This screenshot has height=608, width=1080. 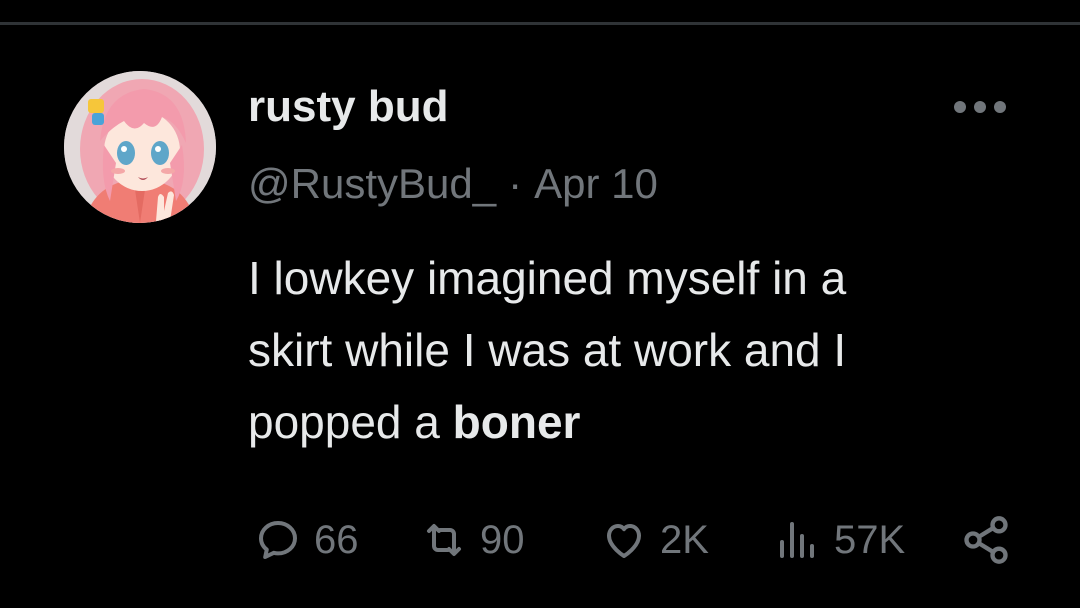 I want to click on top-divider, so click(x=540, y=23).